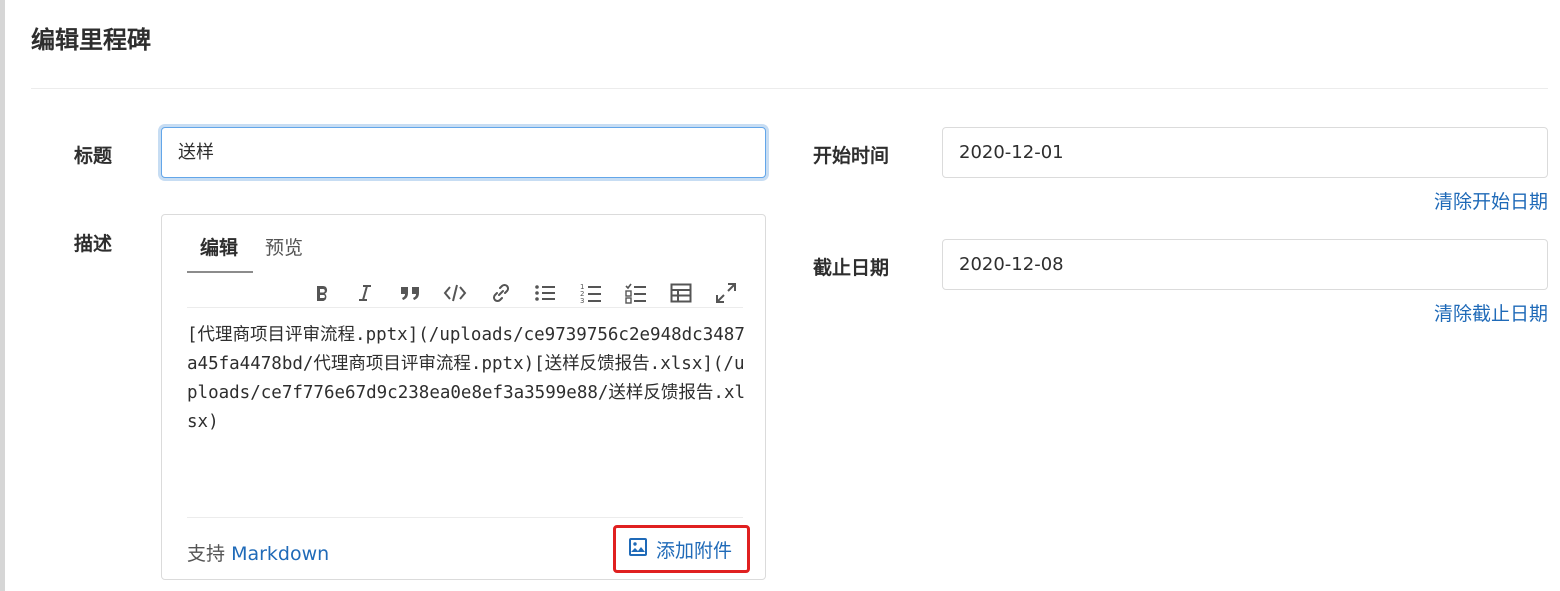  I want to click on header-divider, so click(789, 88).